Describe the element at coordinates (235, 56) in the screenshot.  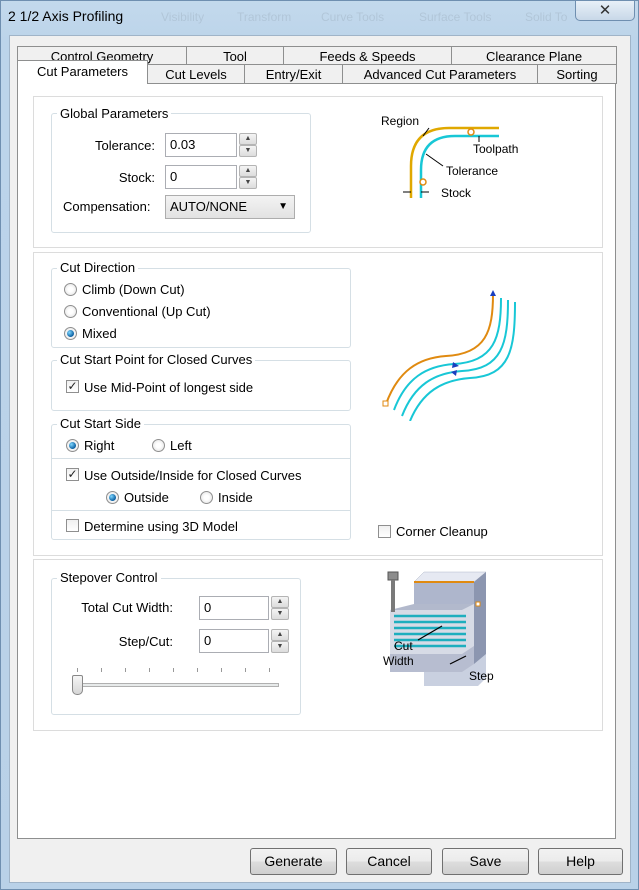
I see `tab-tool: Tool` at that location.